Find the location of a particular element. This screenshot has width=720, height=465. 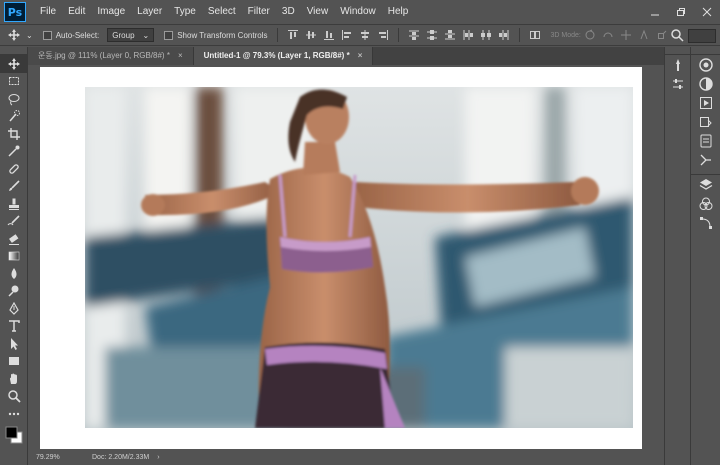

blur-tool is located at coordinates (14, 274).